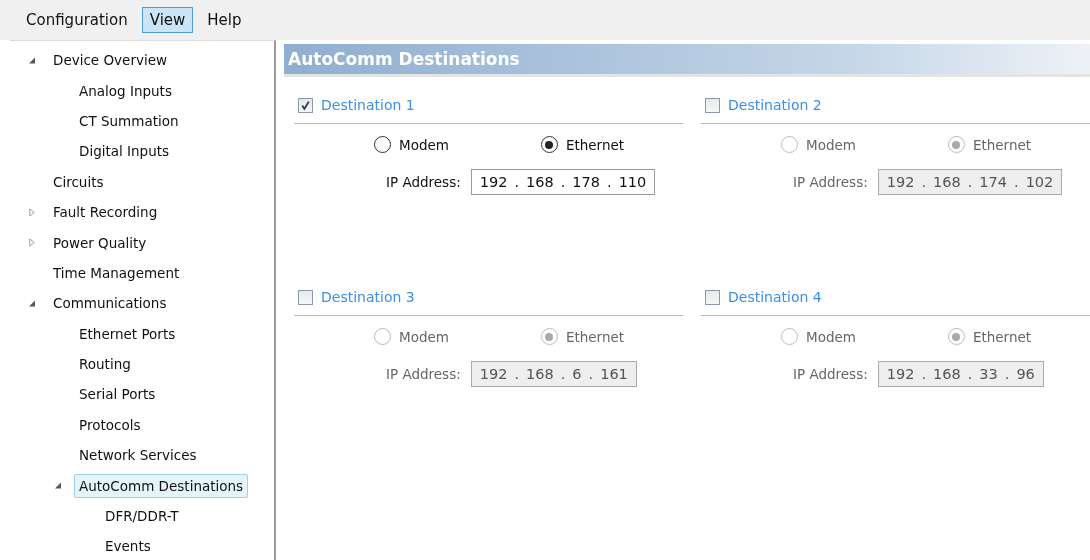  Describe the element at coordinates (100, 242) in the screenshot. I see `tree-item: Power Quality` at that location.